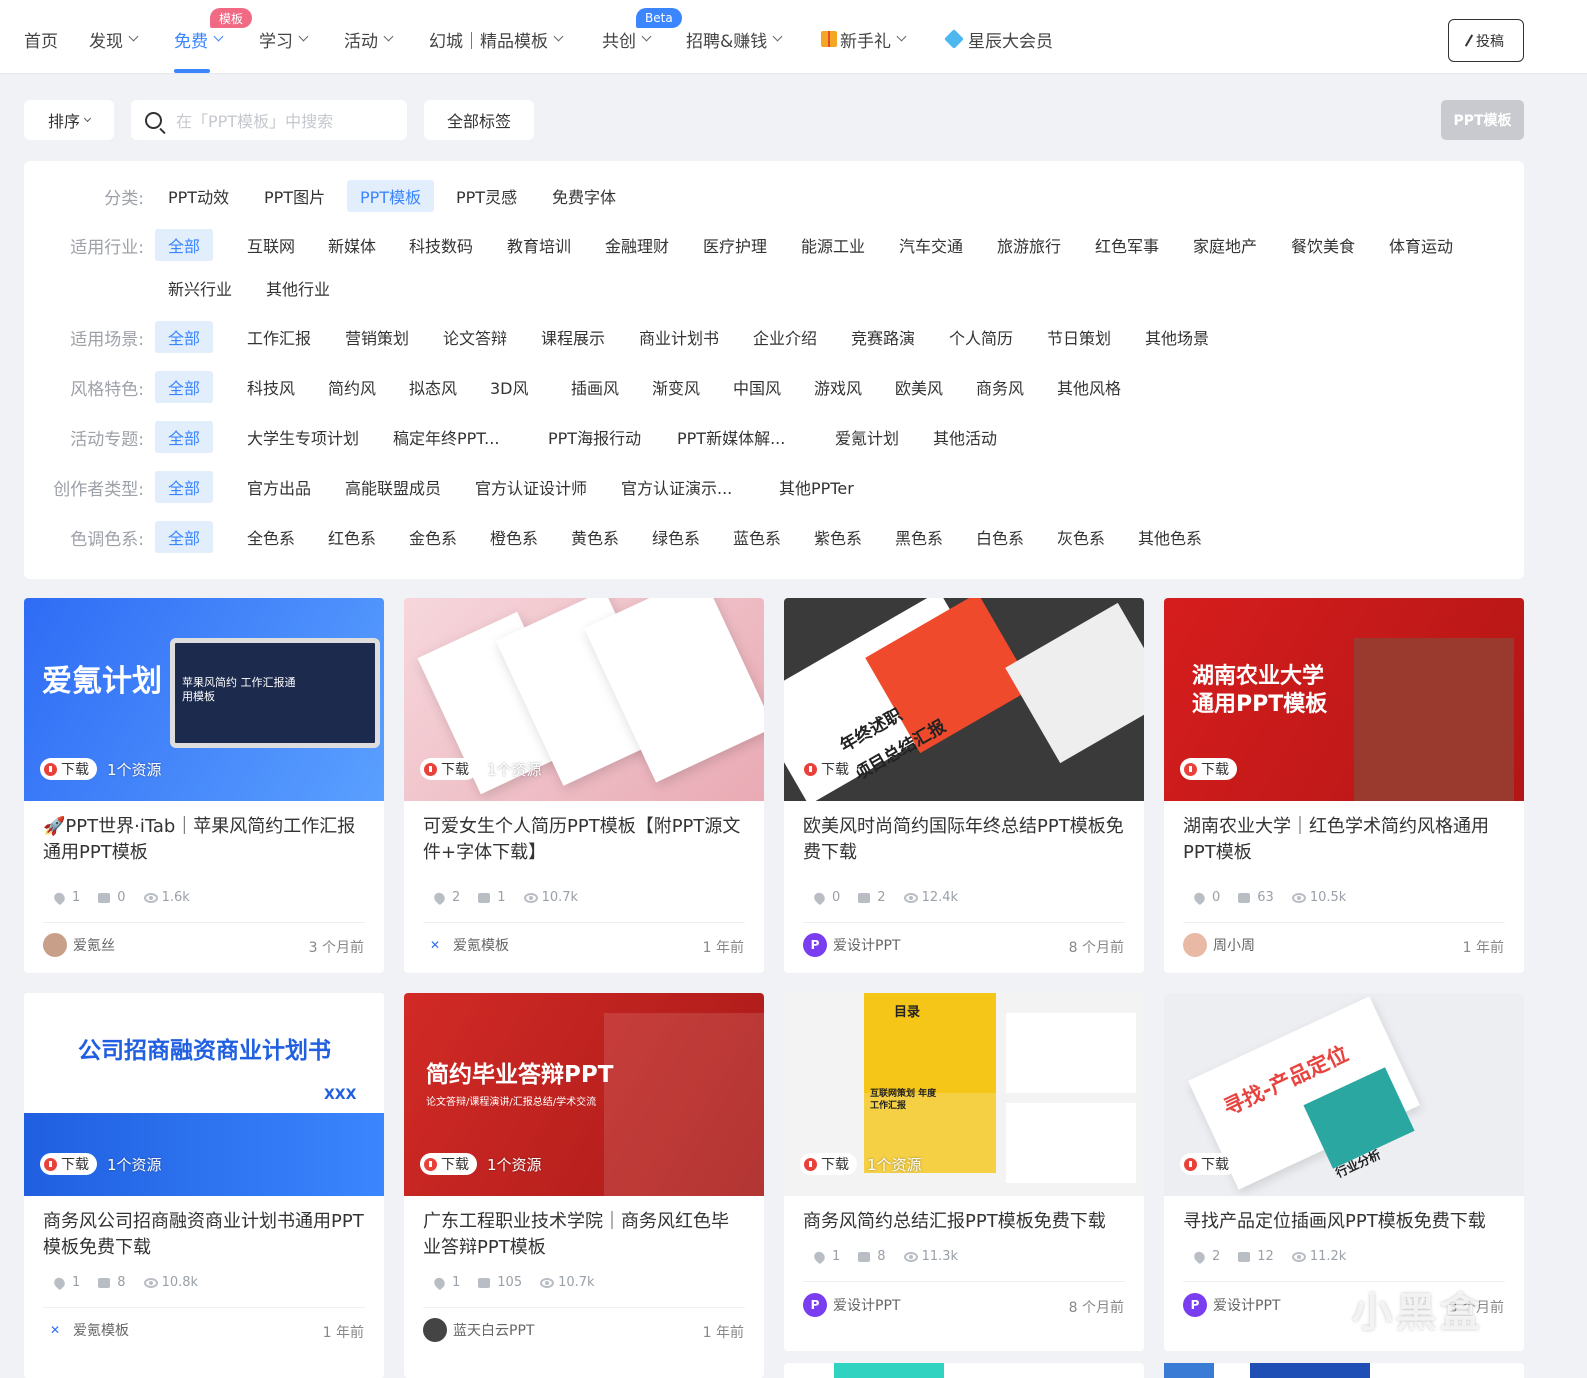 The width and height of the screenshot is (1587, 1378). I want to click on filter-option: 免费字体, so click(584, 196).